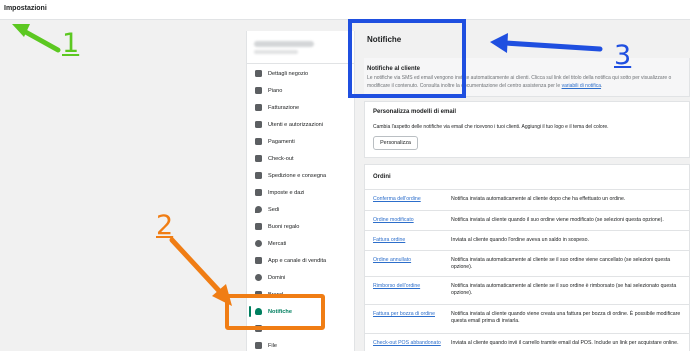 The width and height of the screenshot is (690, 351). What do you see at coordinates (71, 43) in the screenshot?
I see `annotation-number-1: 1` at bounding box center [71, 43].